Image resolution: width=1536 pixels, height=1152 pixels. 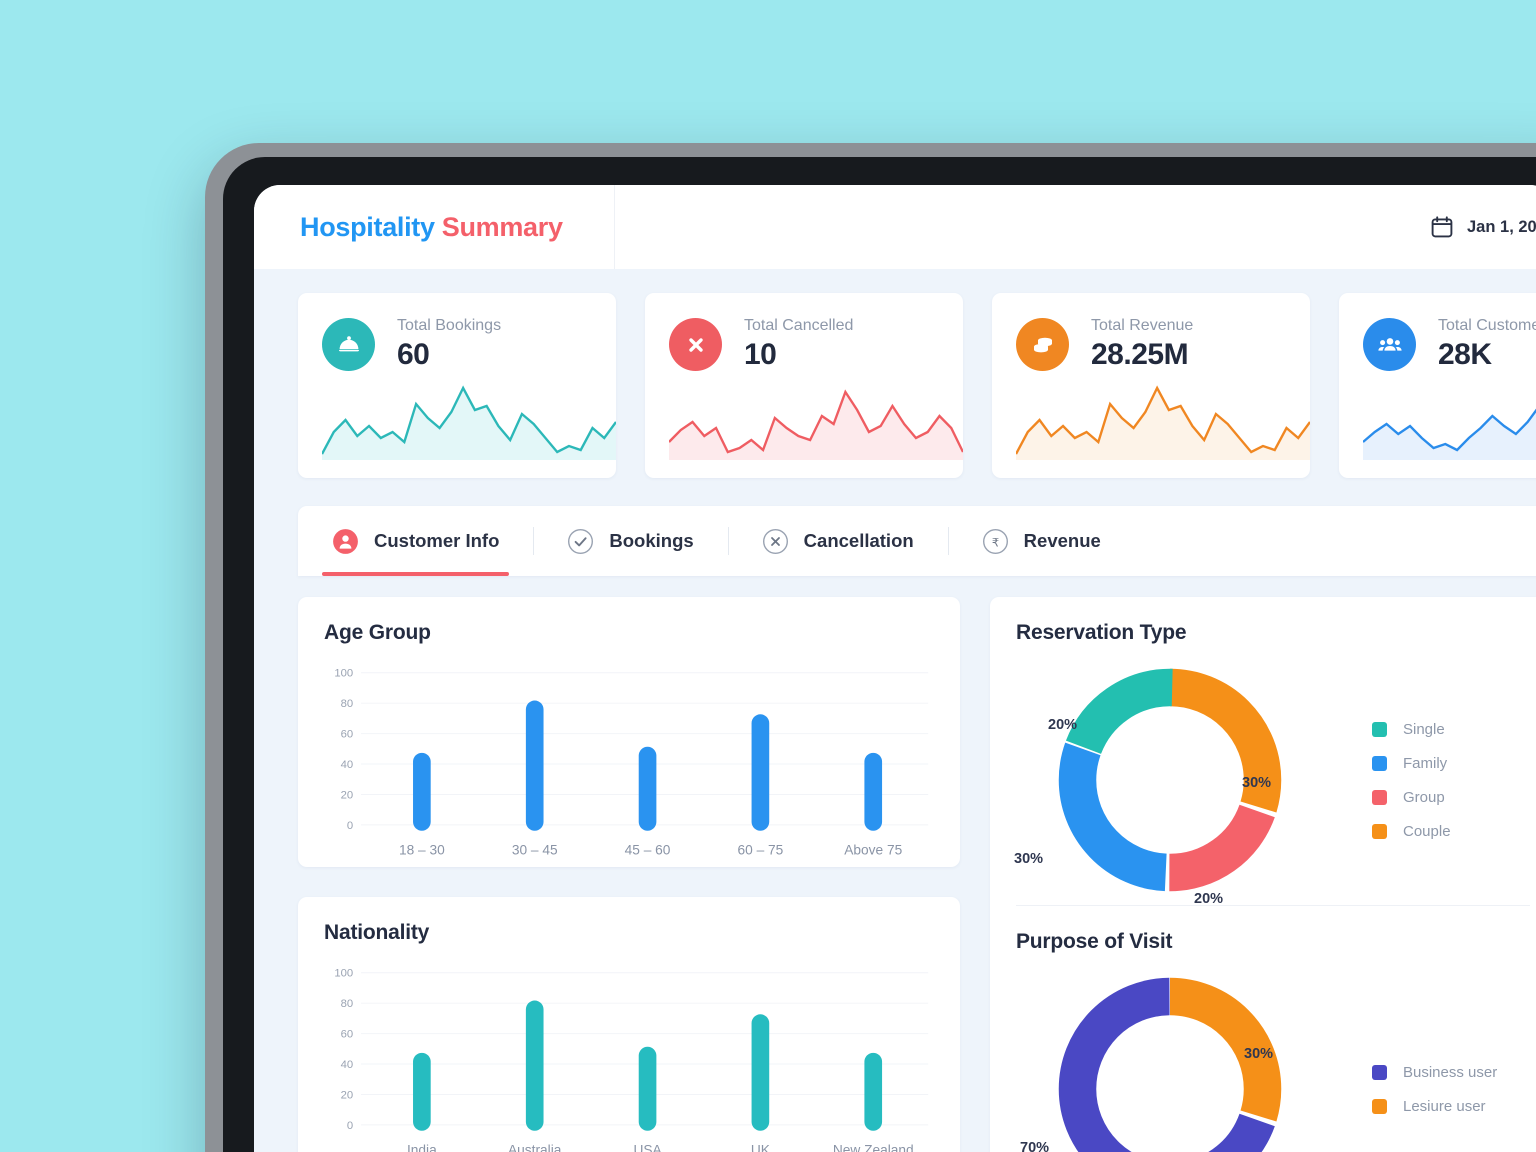 What do you see at coordinates (422, 1147) in the screenshot?
I see `svg-text: India` at bounding box center [422, 1147].